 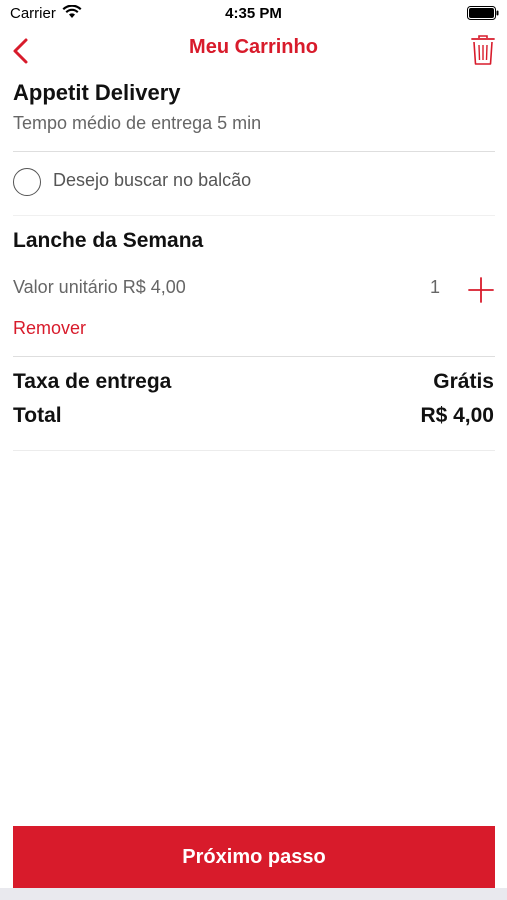 I want to click on nav-bar: Meu Carrinho, so click(x=253, y=50).